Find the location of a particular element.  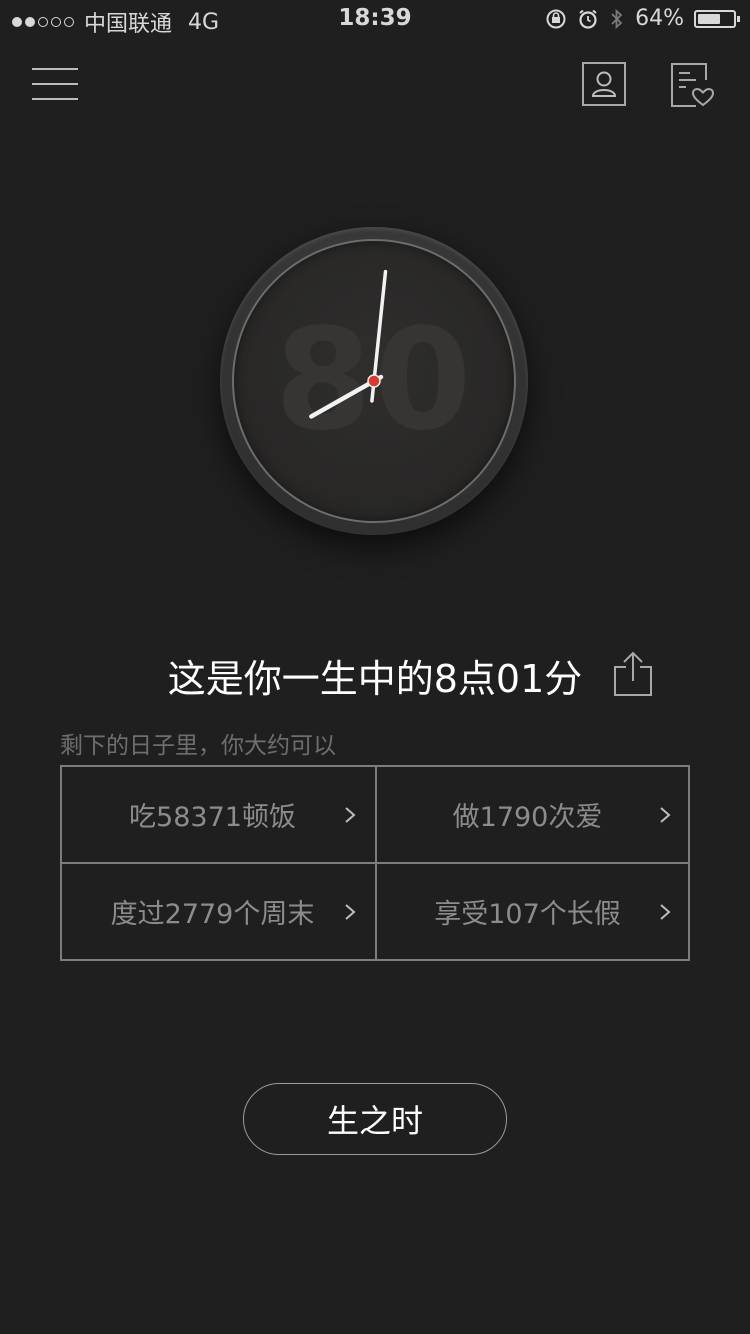

headline-text: 这是你一生中的8点01分 is located at coordinates (375, 679).